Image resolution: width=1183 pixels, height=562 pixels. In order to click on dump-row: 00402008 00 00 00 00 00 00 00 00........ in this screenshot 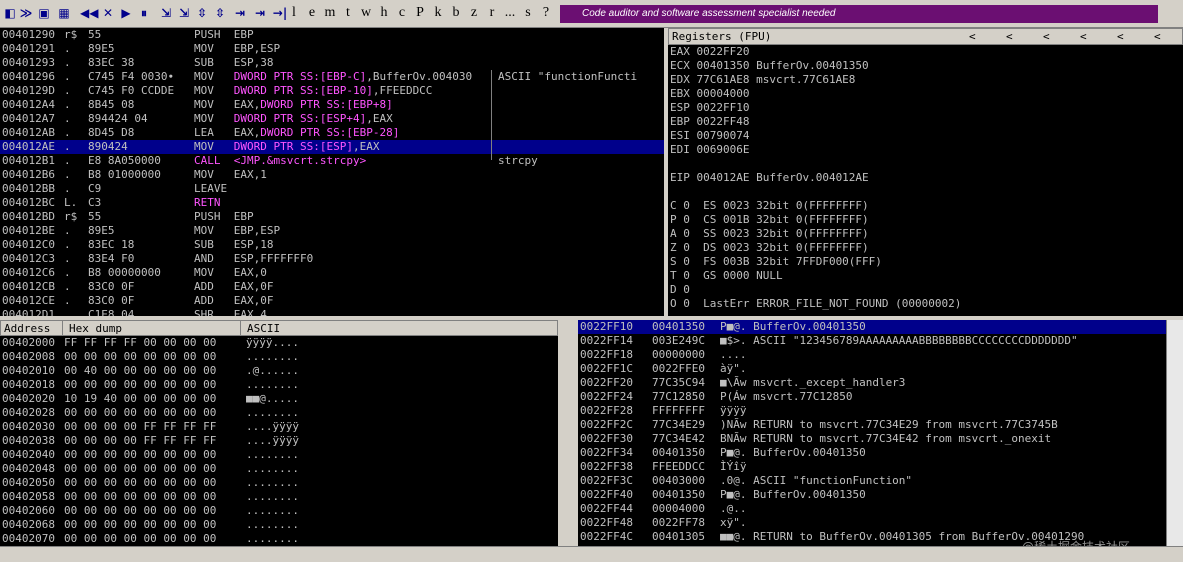, I will do `click(279, 357)`.